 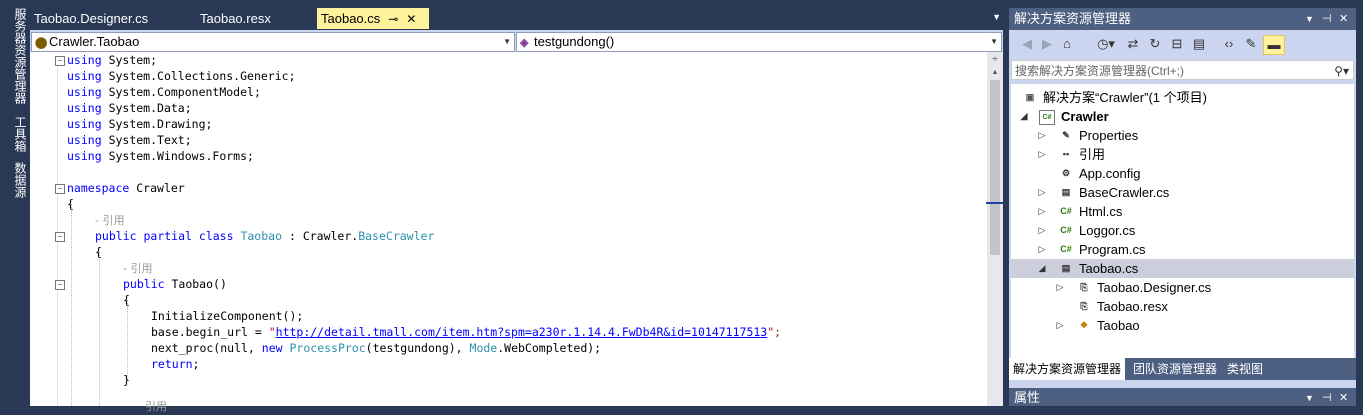 What do you see at coordinates (1182, 230) in the screenshot?
I see `tree-item-loggor-cs: ▷ C# Loggor.cs` at bounding box center [1182, 230].